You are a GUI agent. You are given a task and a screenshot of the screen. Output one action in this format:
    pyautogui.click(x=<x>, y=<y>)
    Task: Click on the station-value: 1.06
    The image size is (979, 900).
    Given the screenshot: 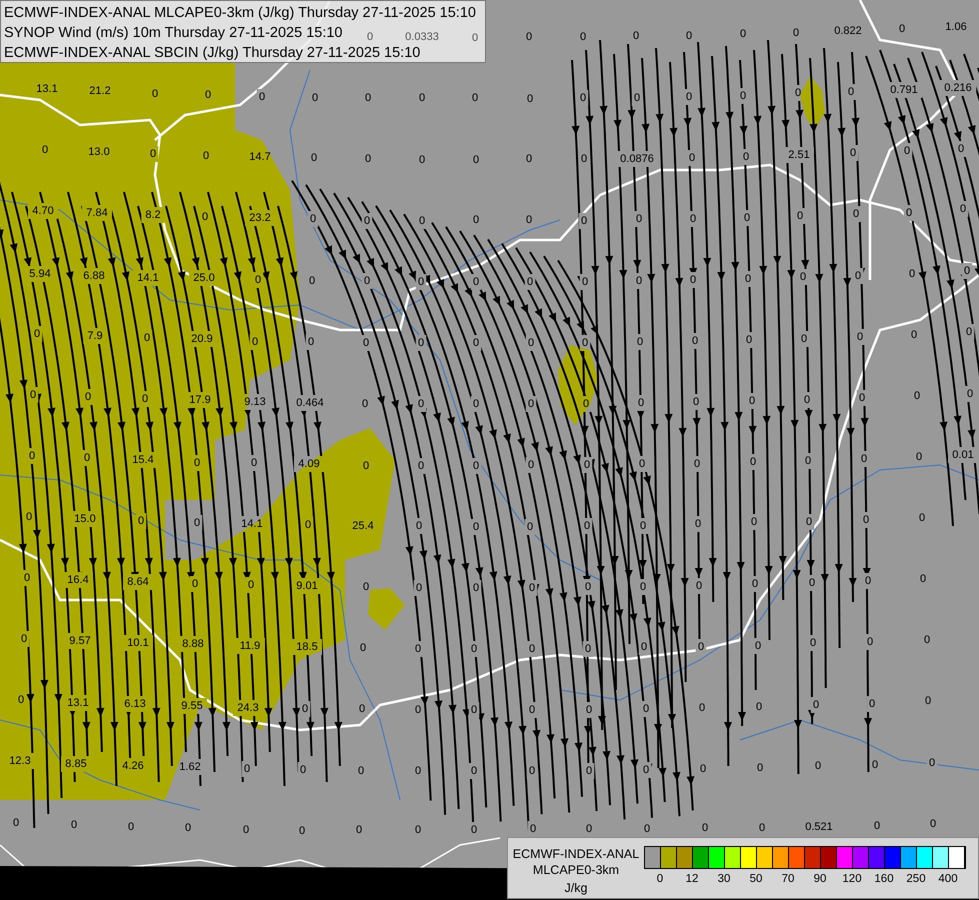 What is the action you would take?
    pyautogui.click(x=956, y=27)
    